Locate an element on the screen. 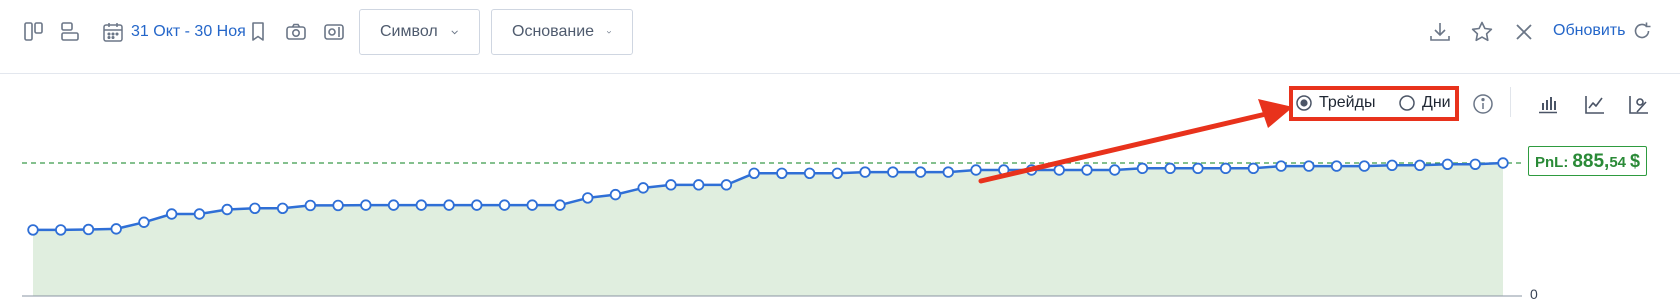 This screenshot has height=302, width=1680. radio-days: Дни is located at coordinates (1424, 103).